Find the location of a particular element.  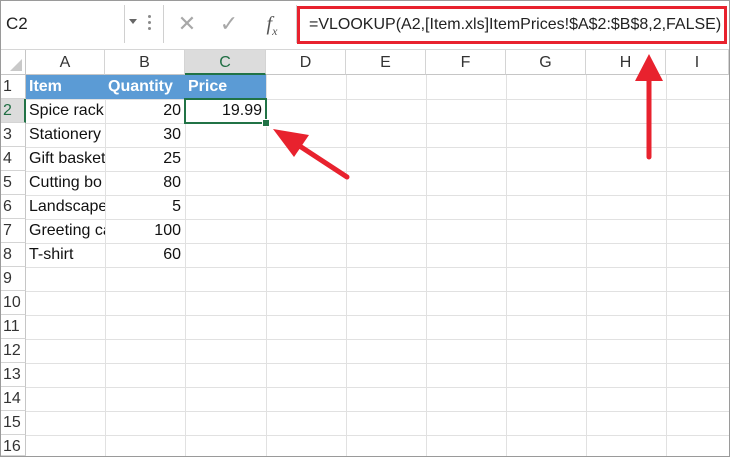

select-all-icon is located at coordinates (16, 65).